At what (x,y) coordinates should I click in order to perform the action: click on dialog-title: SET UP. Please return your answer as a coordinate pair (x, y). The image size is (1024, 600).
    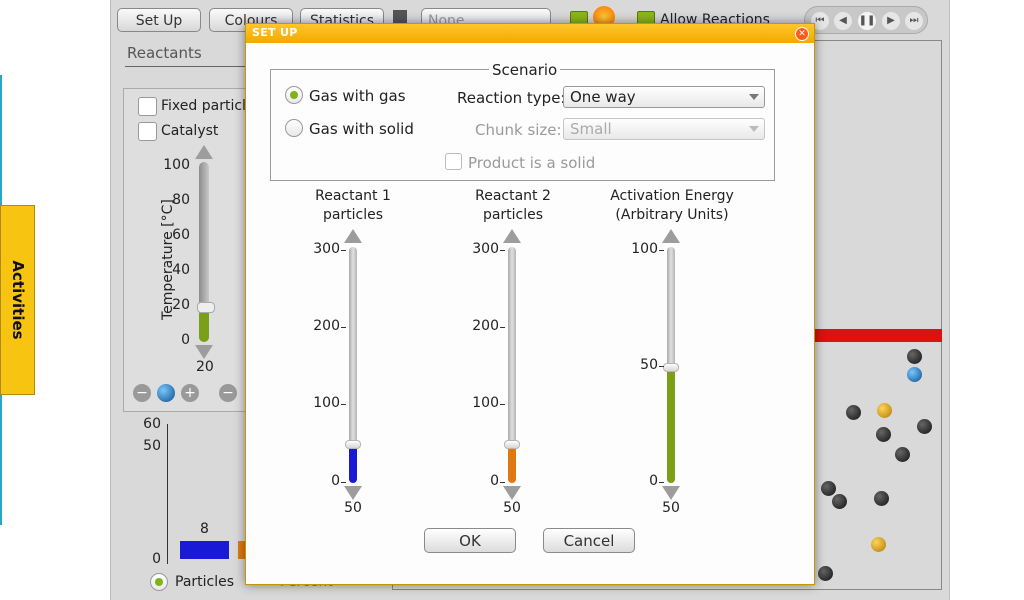
    Looking at the image, I should click on (275, 32).